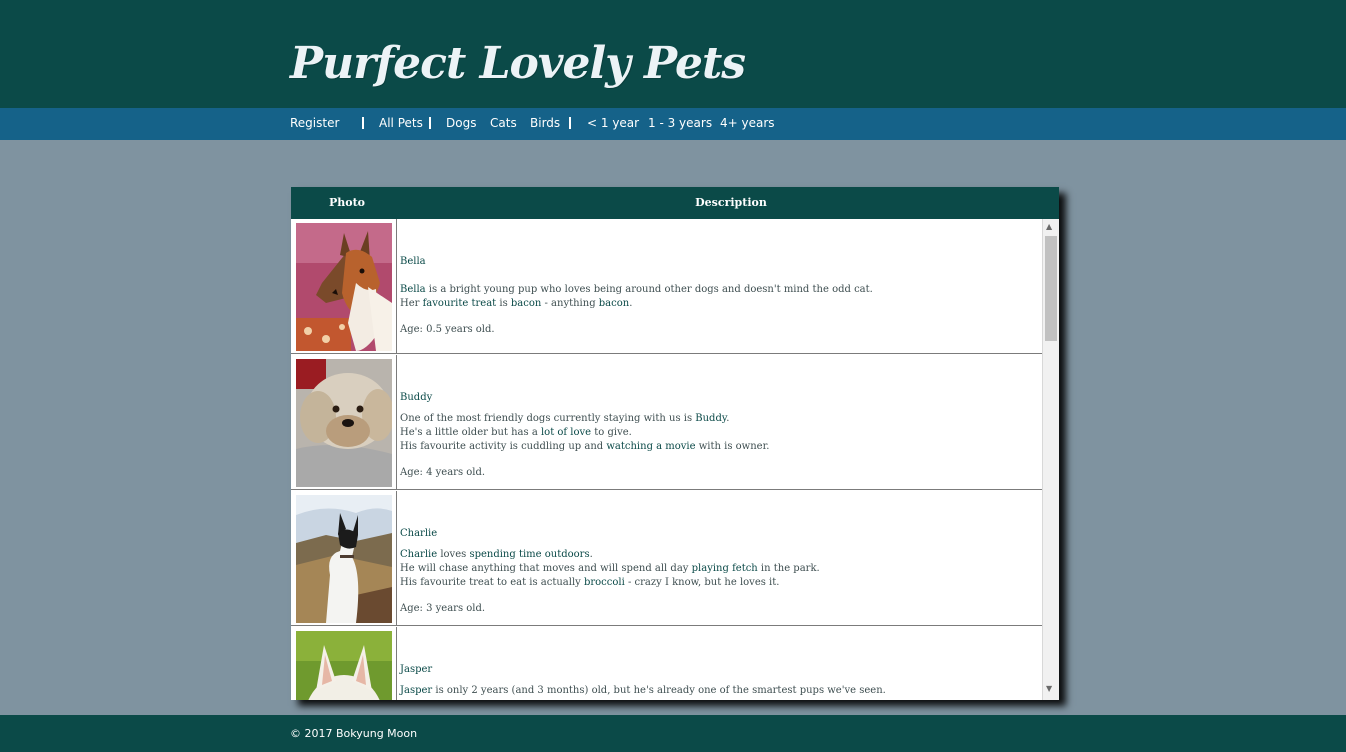 Image resolution: width=1346 pixels, height=752 pixels. I want to click on highlight-text: spending time outdoors, so click(529, 554).